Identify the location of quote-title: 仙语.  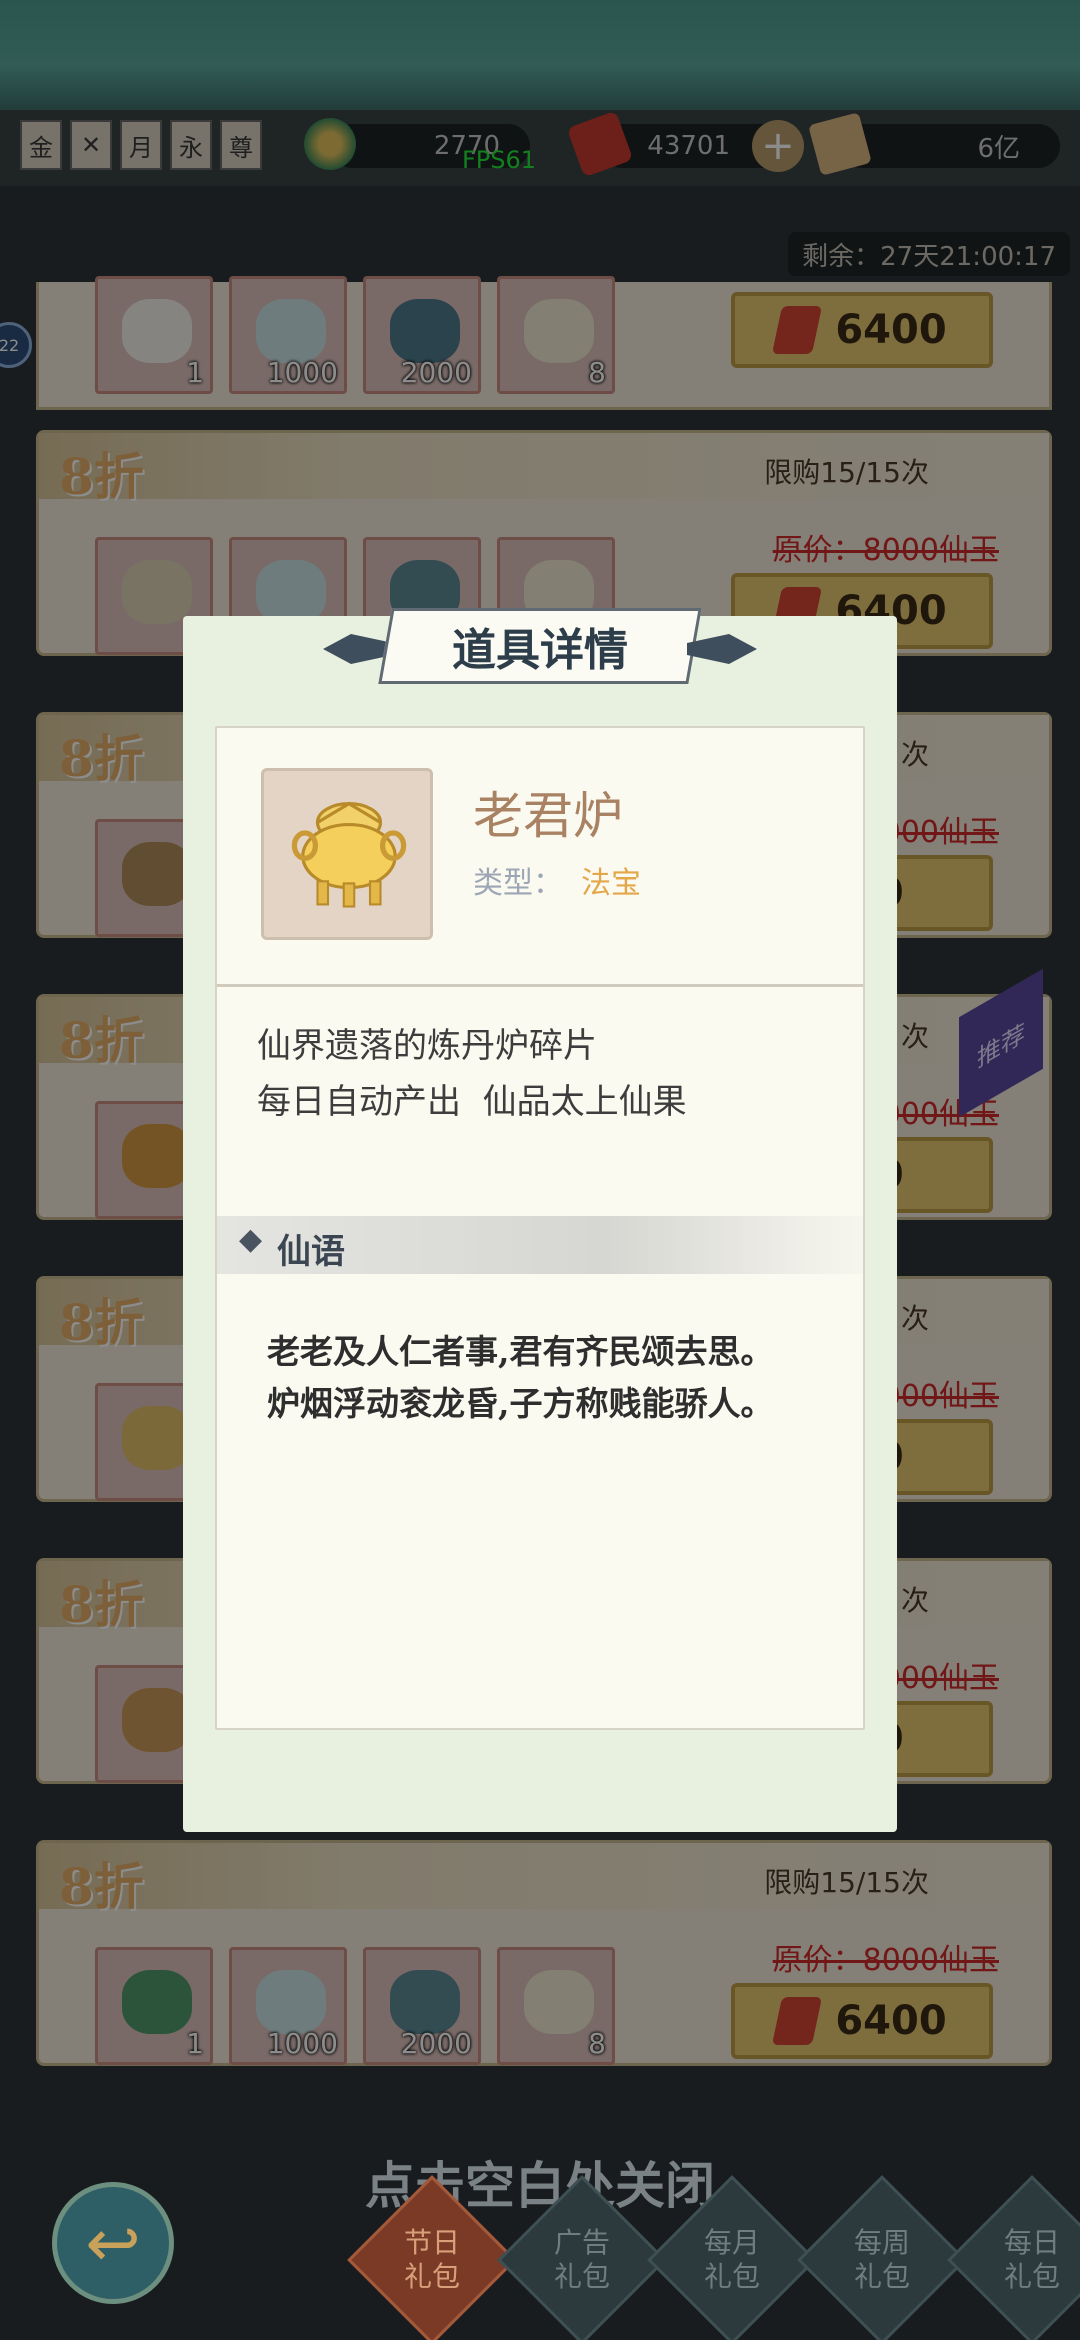
(311, 1252).